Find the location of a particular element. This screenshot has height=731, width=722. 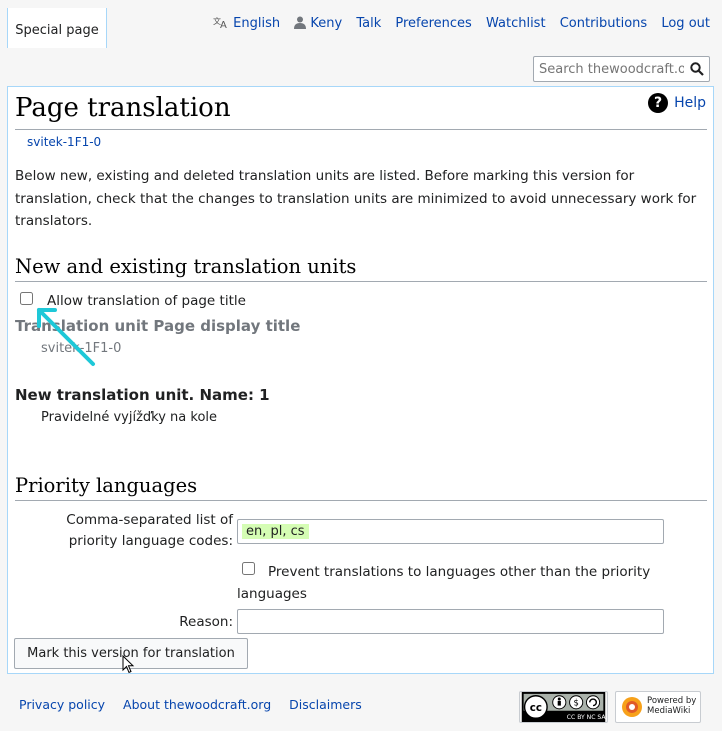

mediawiki-badge: Powered by MediaWiki is located at coordinates (658, 707).